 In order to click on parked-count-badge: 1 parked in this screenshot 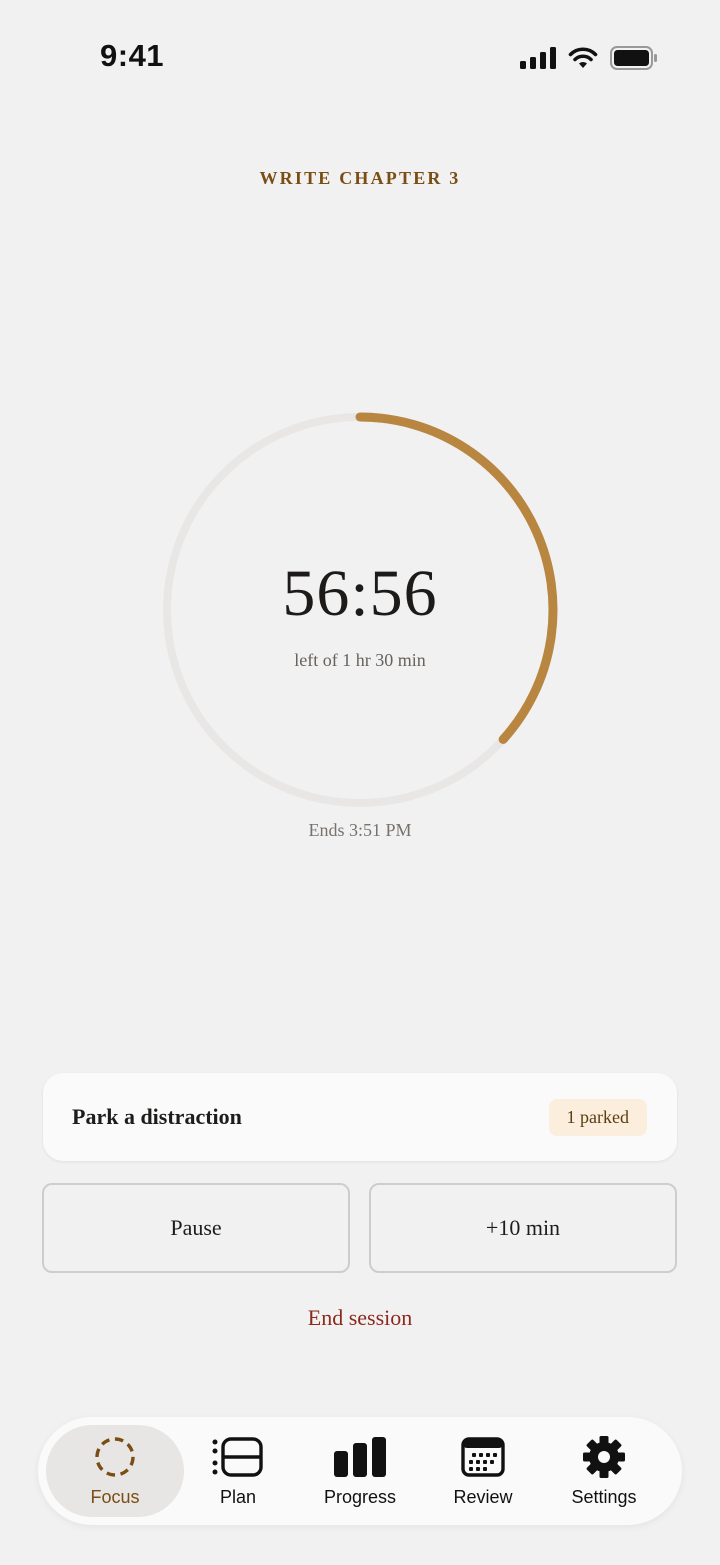, I will do `click(597, 1117)`.